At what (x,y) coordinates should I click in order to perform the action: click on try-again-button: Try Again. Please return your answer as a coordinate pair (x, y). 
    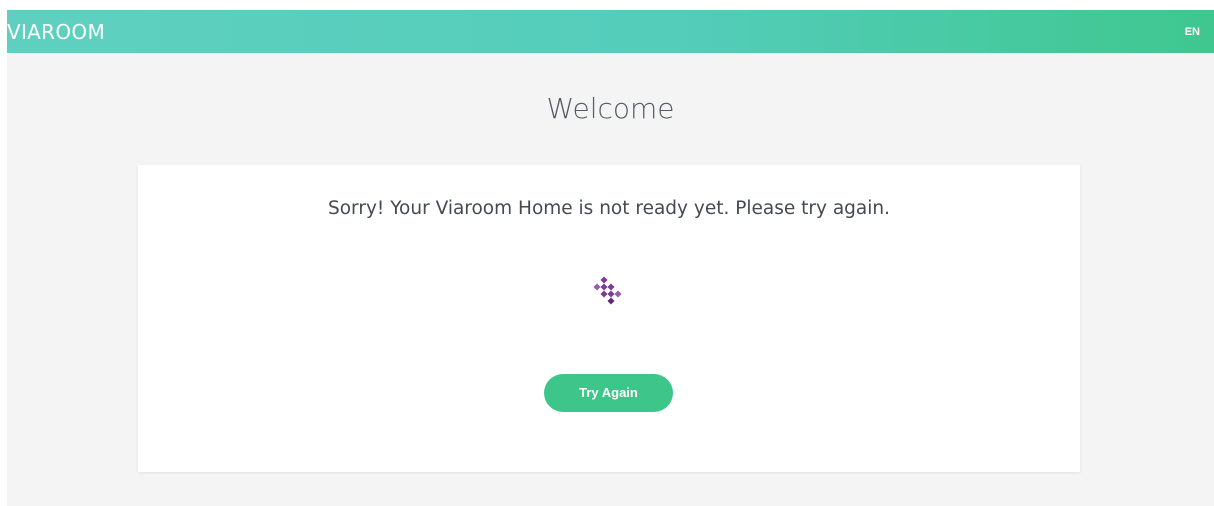
    Looking at the image, I should click on (608, 393).